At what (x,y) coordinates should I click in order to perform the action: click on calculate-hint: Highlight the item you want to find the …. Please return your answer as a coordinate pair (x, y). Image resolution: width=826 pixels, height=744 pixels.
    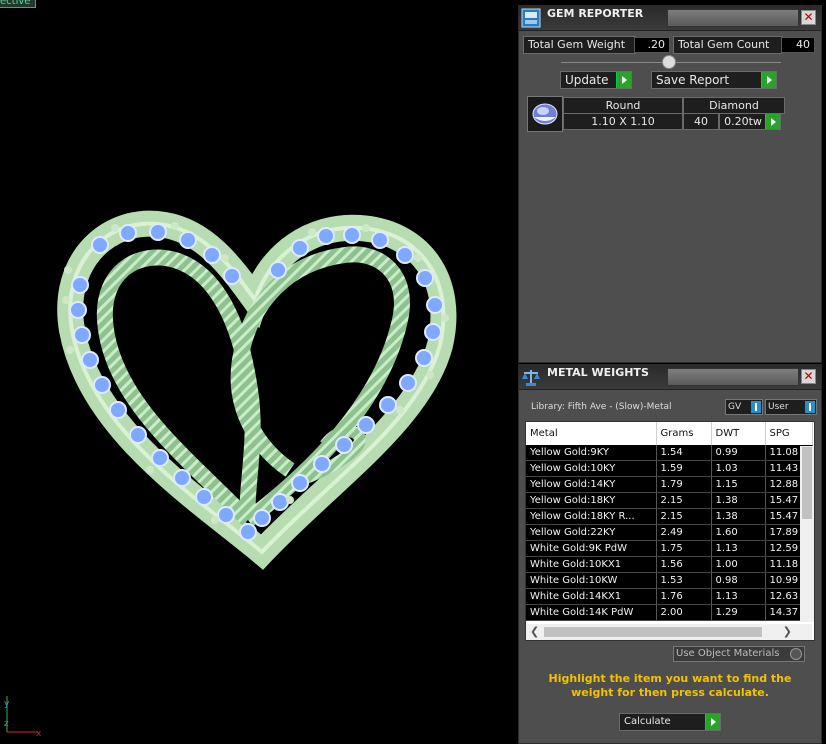
    Looking at the image, I should click on (670, 685).